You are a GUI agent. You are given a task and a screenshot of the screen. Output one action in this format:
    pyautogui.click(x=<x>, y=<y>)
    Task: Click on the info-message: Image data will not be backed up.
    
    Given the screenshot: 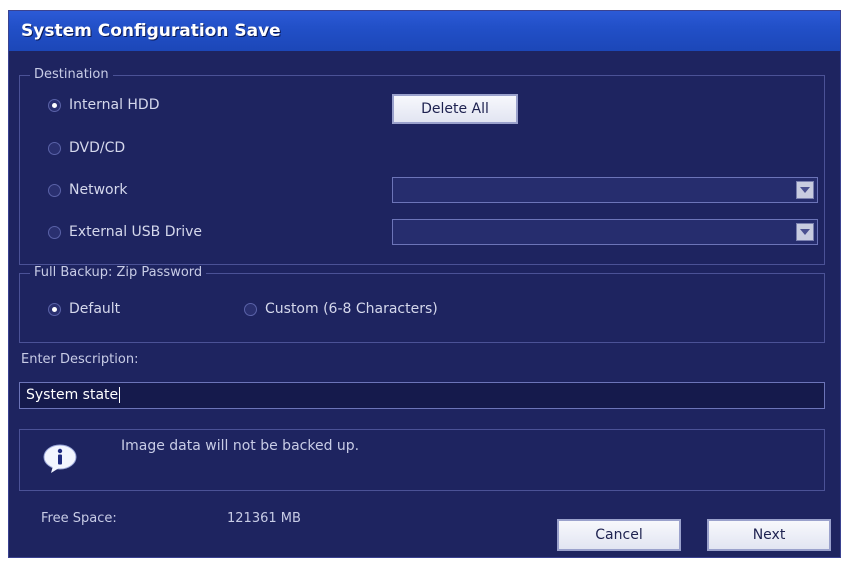 What is the action you would take?
    pyautogui.click(x=240, y=446)
    